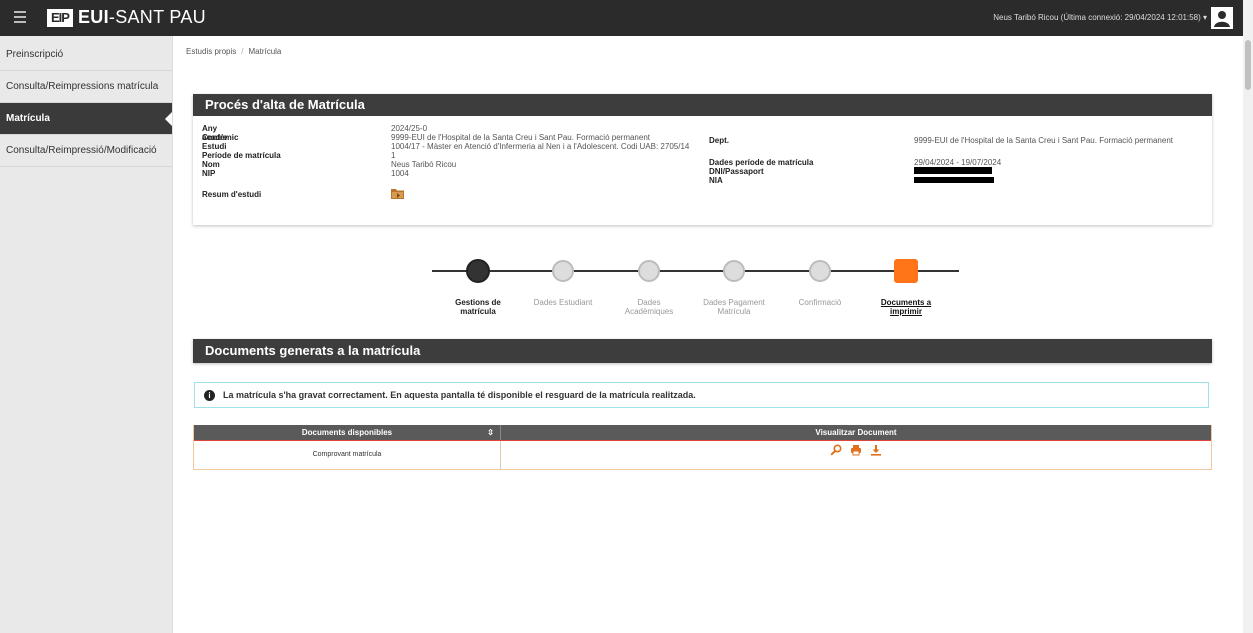  What do you see at coordinates (1248, 65) in the screenshot?
I see `scrollbar-thumb` at bounding box center [1248, 65].